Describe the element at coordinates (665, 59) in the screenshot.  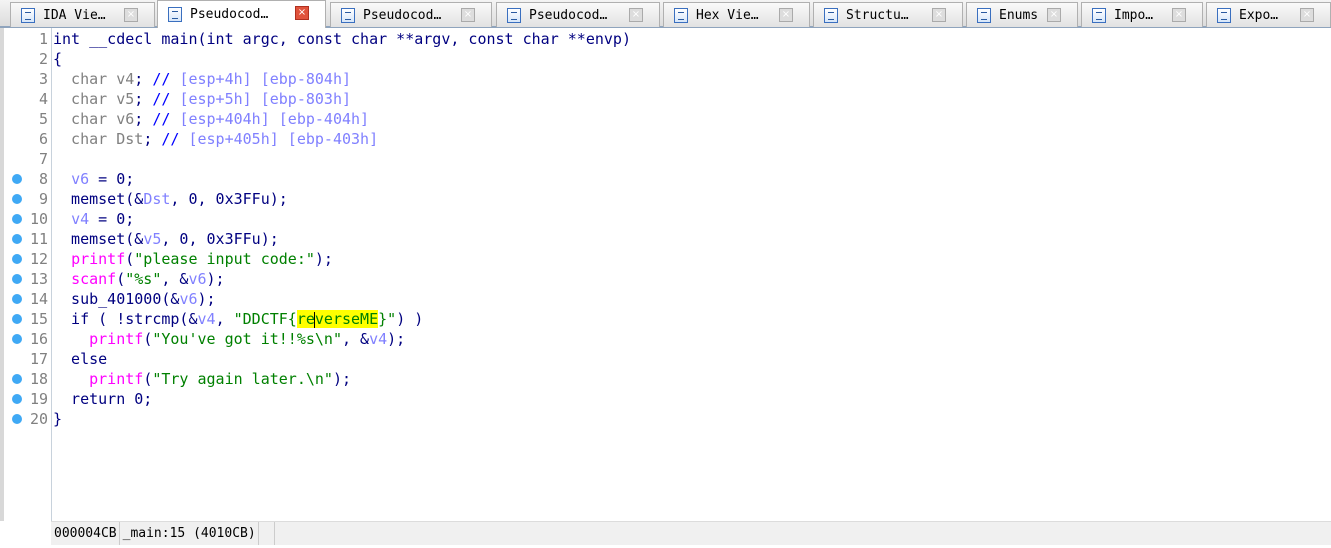
I see `code-line: 2{` at that location.